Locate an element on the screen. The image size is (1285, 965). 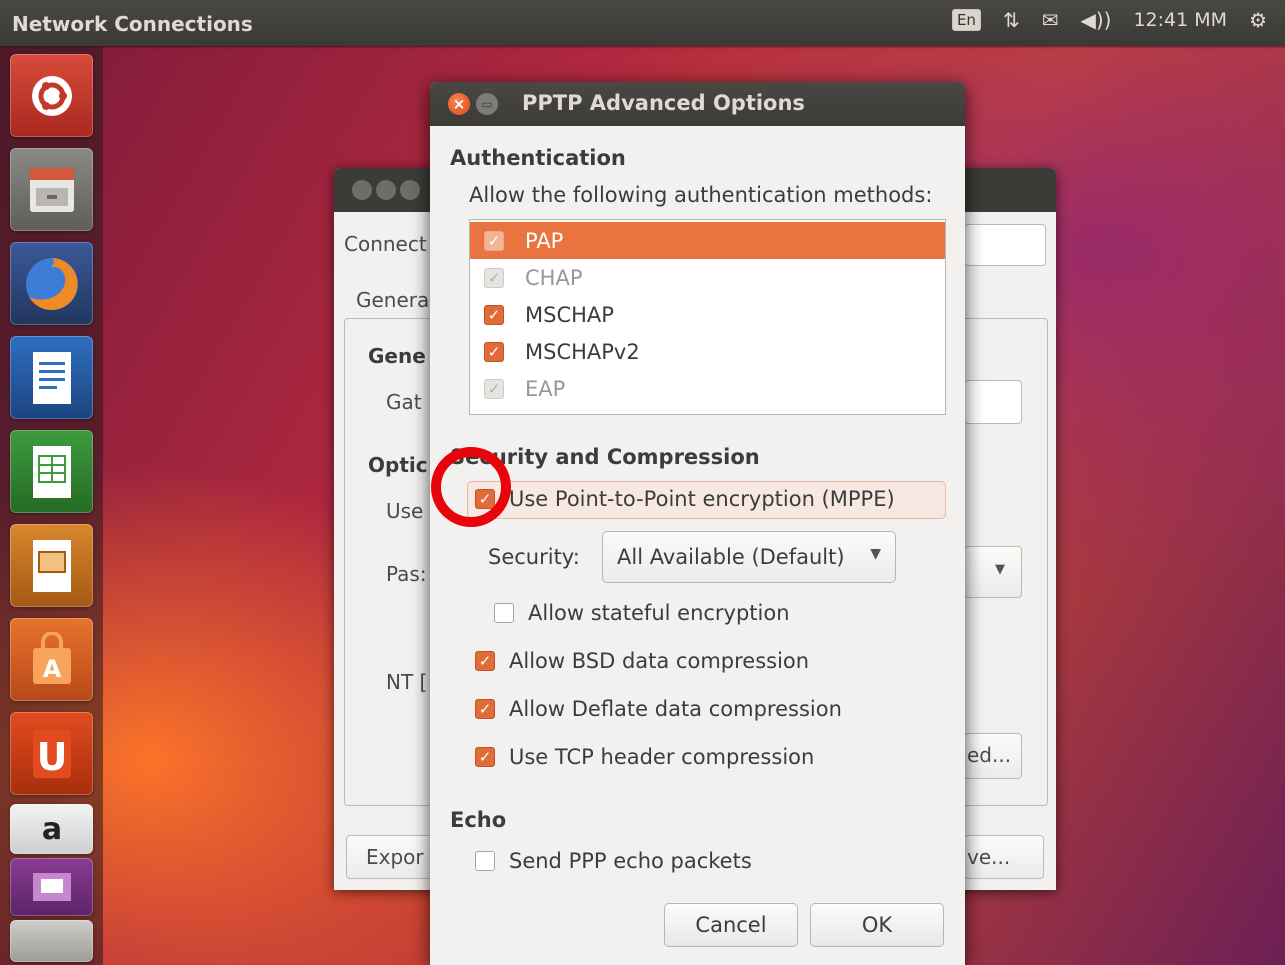
tab-general: Genera is located at coordinates (392, 300).